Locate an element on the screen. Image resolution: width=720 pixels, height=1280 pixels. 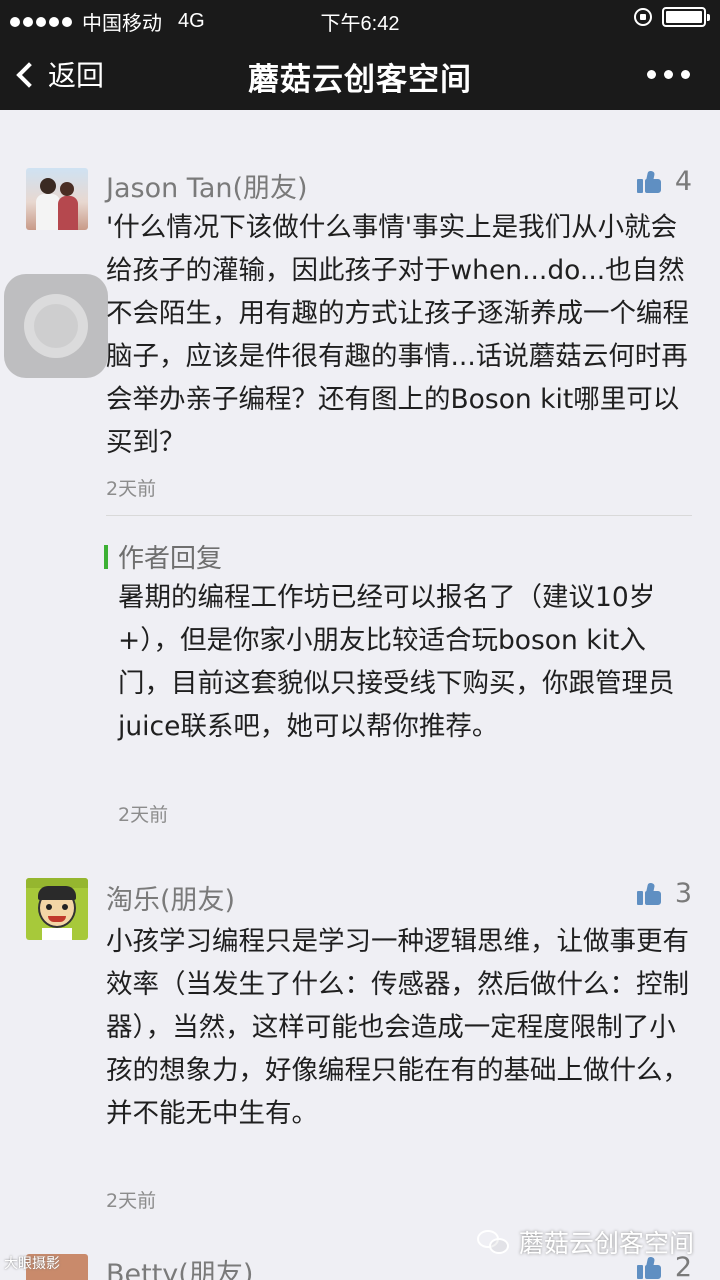
watermark-right-text: 蘑菇云创客空间 is located at coordinates (606, 1243).